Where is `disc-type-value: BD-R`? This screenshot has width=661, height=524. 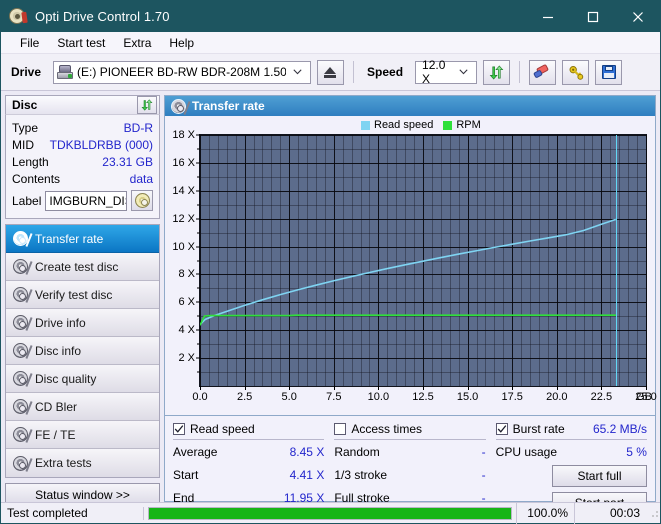 disc-type-value: BD-R is located at coordinates (138, 127).